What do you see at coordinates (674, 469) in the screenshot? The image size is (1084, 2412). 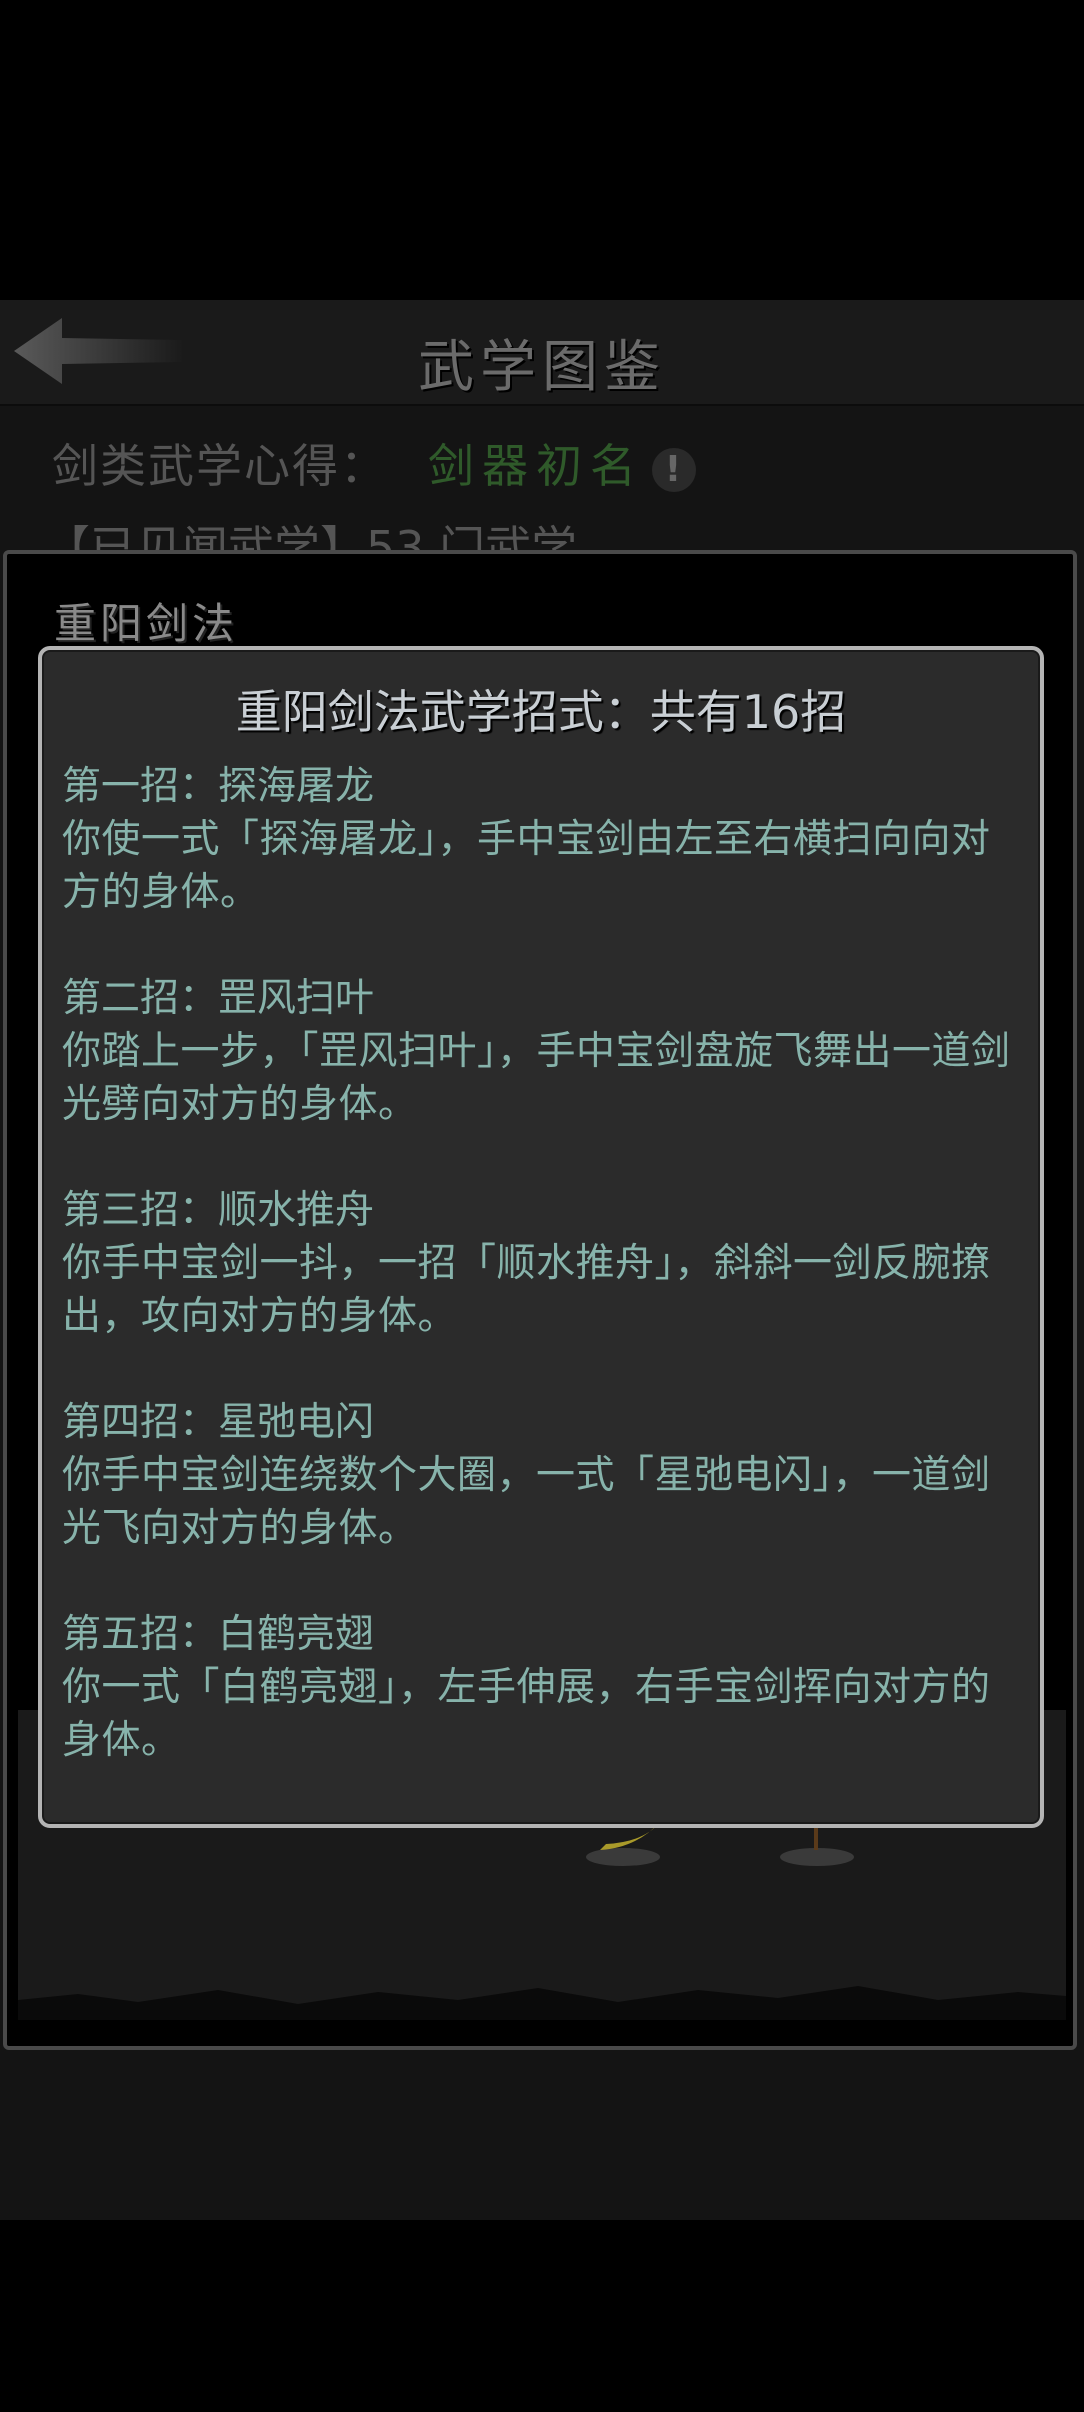 I see `info-icon: !` at bounding box center [674, 469].